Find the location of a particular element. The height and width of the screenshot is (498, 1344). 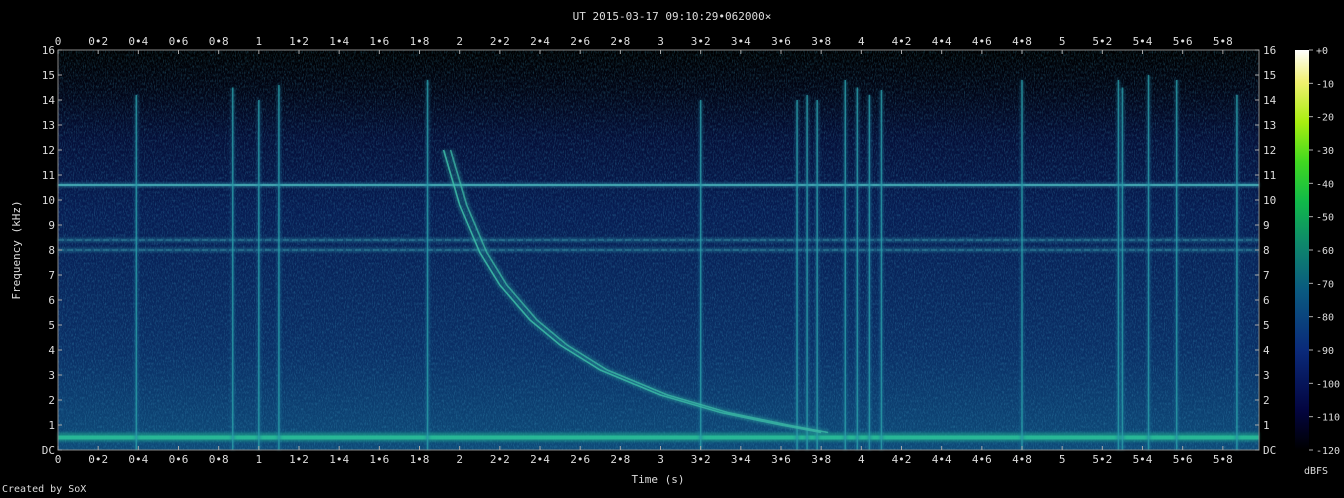

x-tick-label: 3•4 is located at coordinates (741, 41).